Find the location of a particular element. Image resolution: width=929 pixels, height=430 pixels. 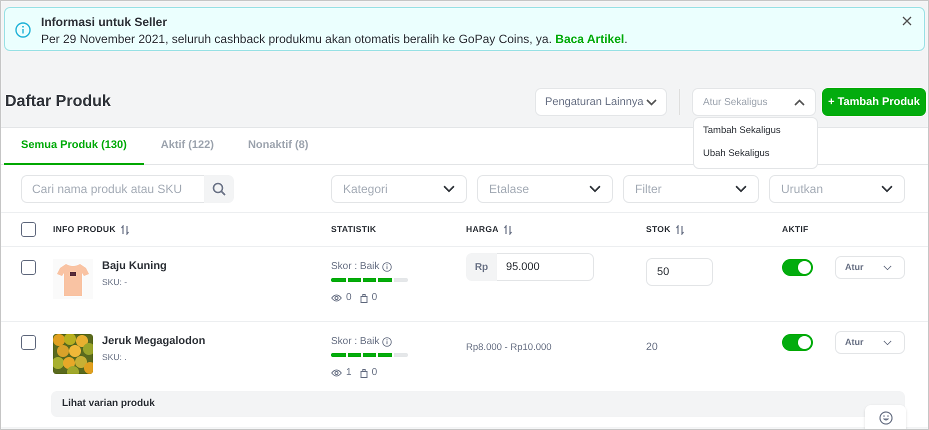

view-count: 1 is located at coordinates (349, 373).